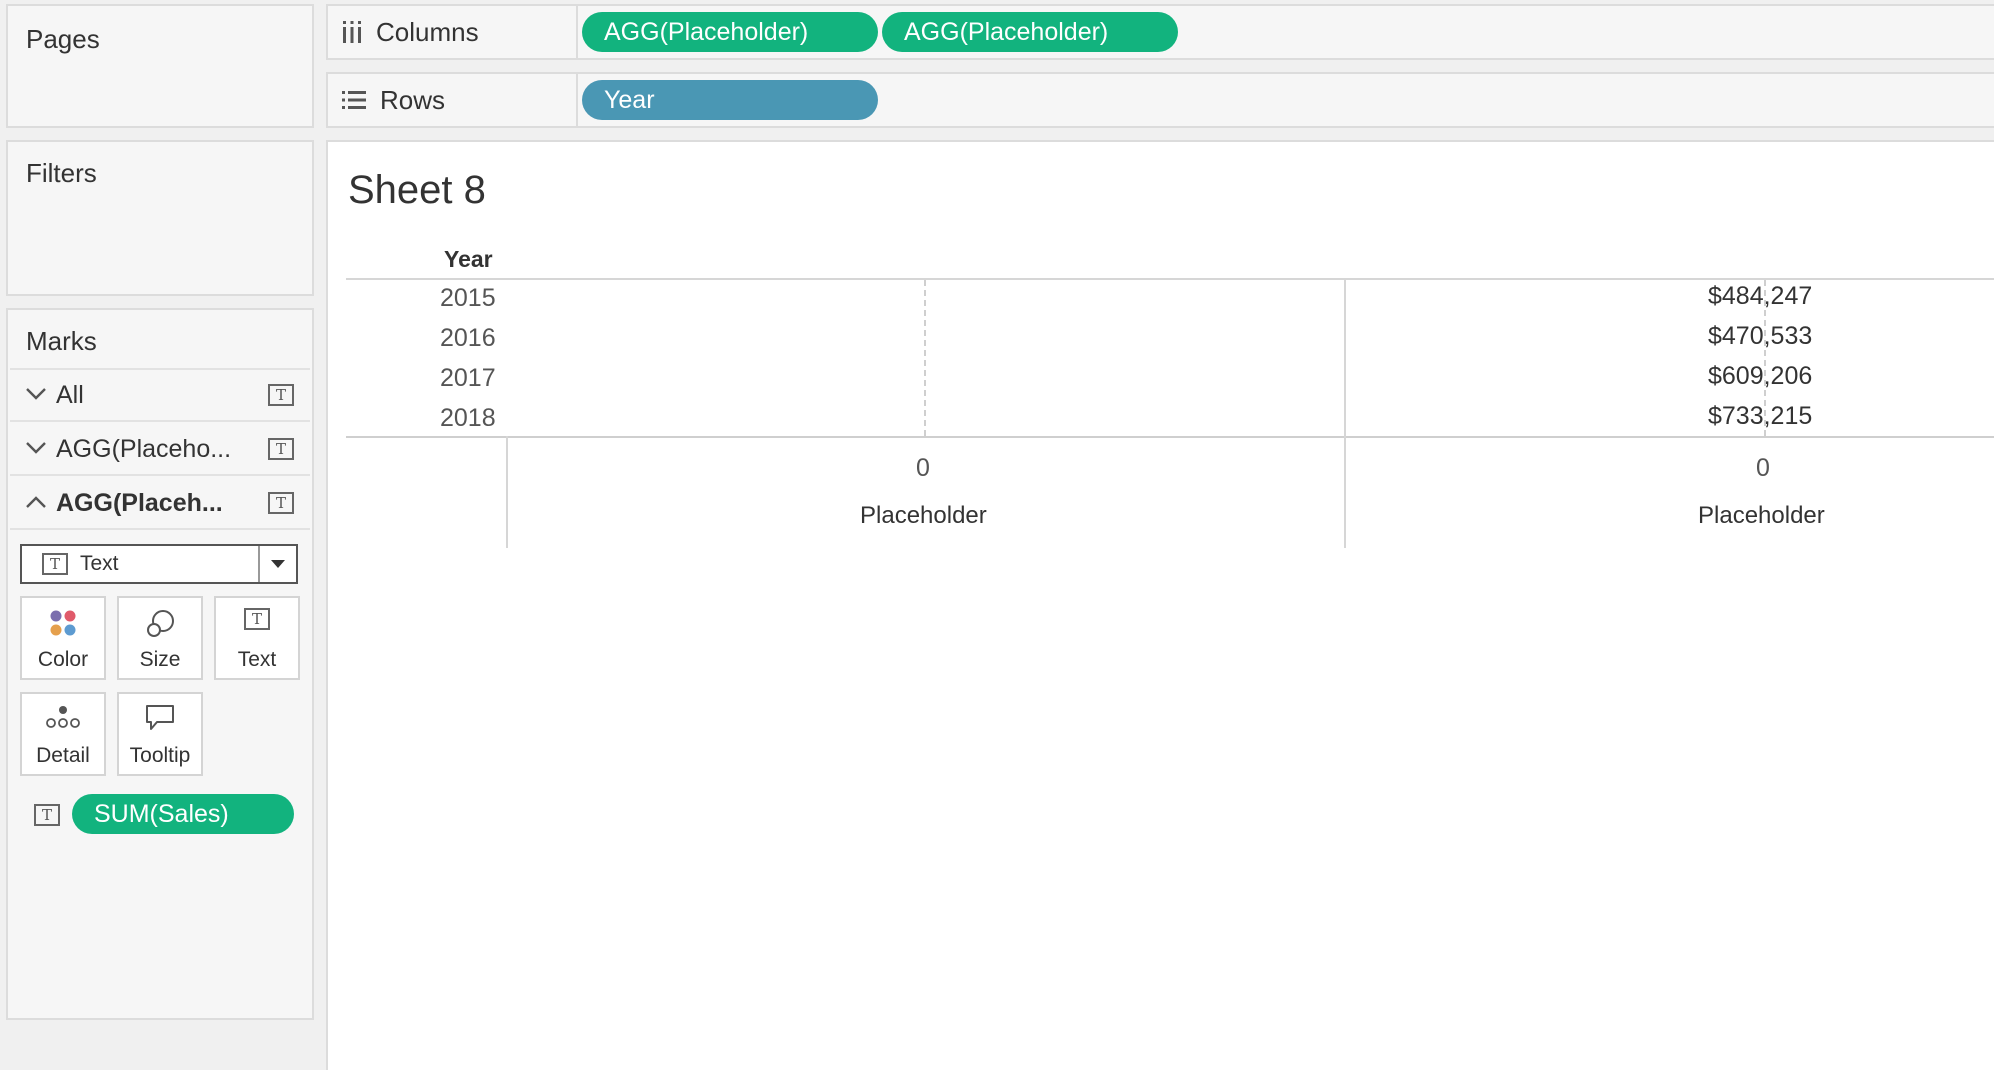 This screenshot has height=1070, width=1994. I want to click on columns-shelf-label: Columns, so click(453, 32).